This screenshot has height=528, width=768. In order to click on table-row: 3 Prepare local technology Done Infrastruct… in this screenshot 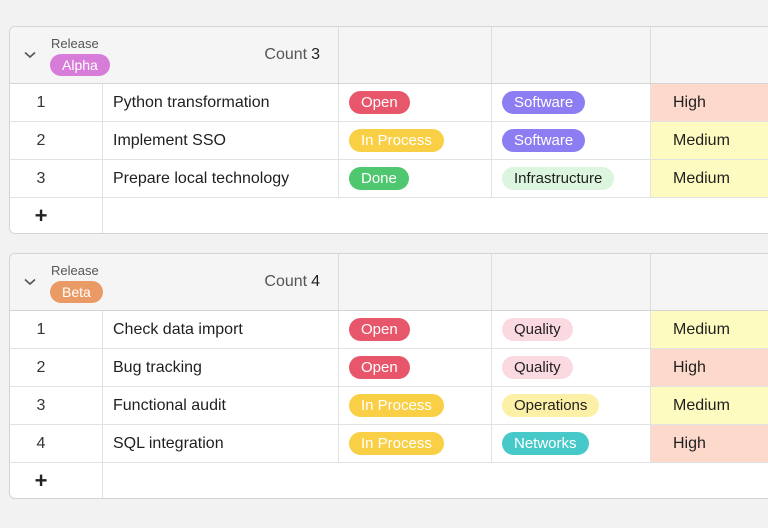, I will do `click(389, 179)`.